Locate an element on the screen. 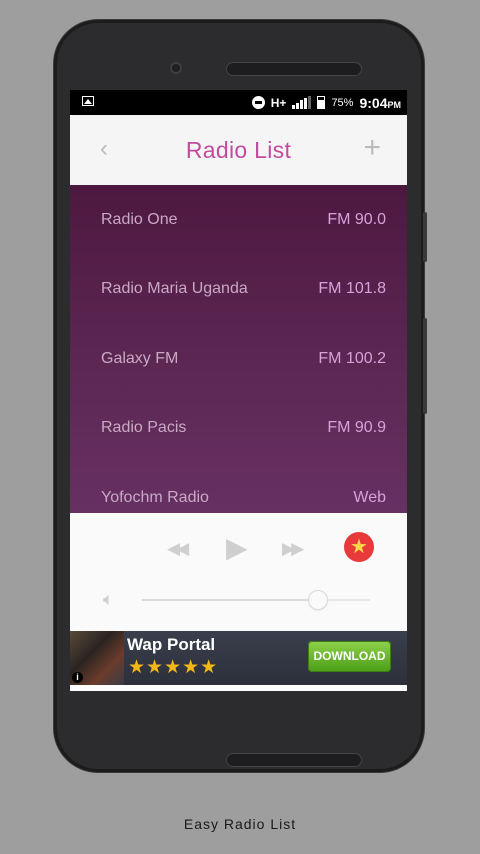 The width and height of the screenshot is (480, 854). station-frequency: FM 101.8 is located at coordinates (352, 288).